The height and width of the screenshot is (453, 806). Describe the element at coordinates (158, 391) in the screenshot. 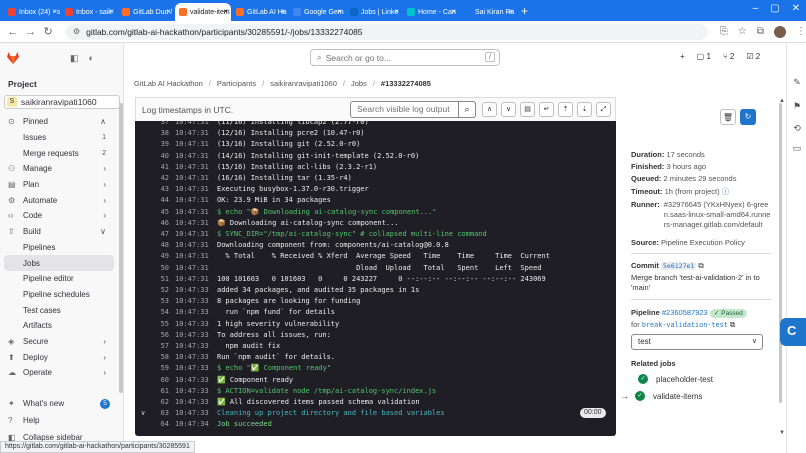

I see `line-number: 61` at that location.